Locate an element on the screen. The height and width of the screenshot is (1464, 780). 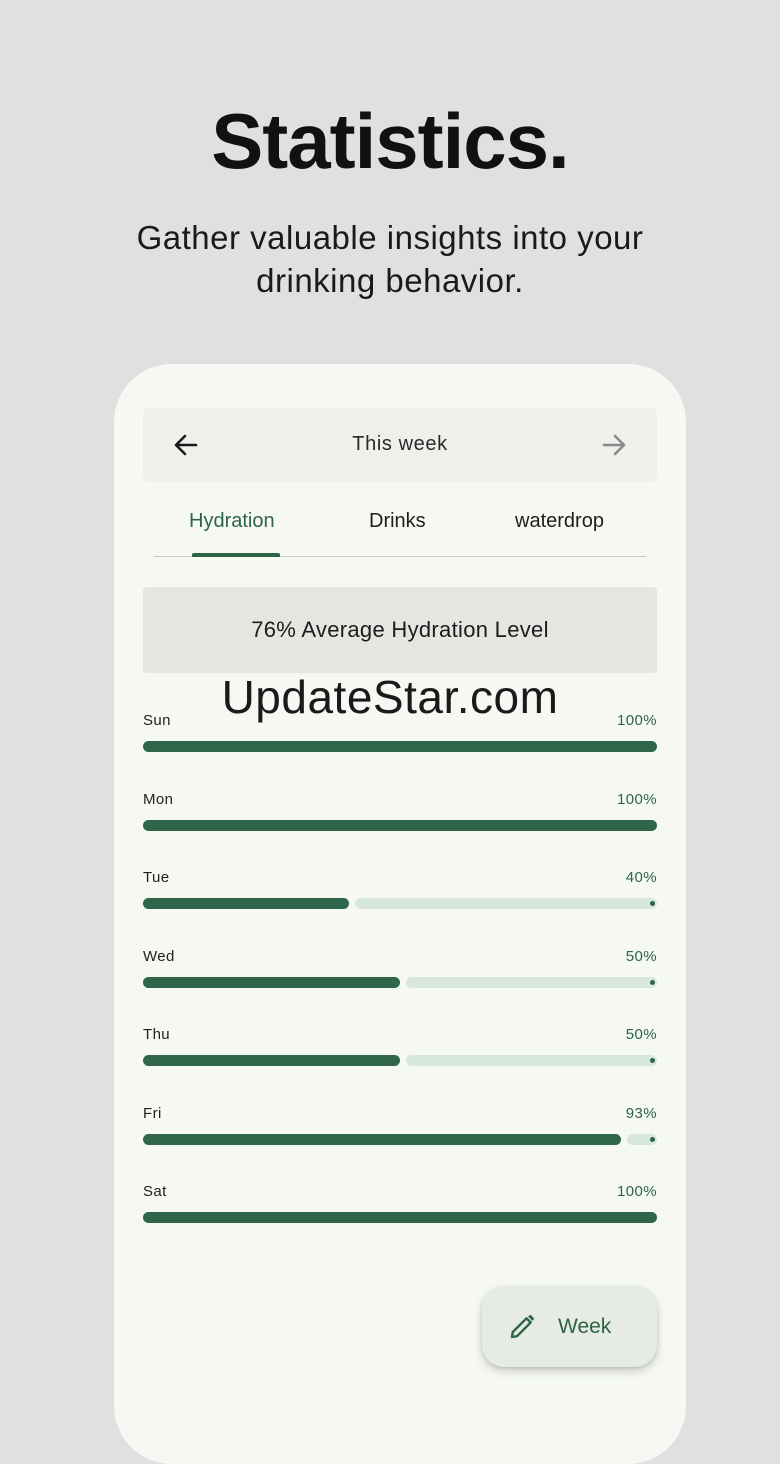
day-label: Mon is located at coordinates (158, 799).